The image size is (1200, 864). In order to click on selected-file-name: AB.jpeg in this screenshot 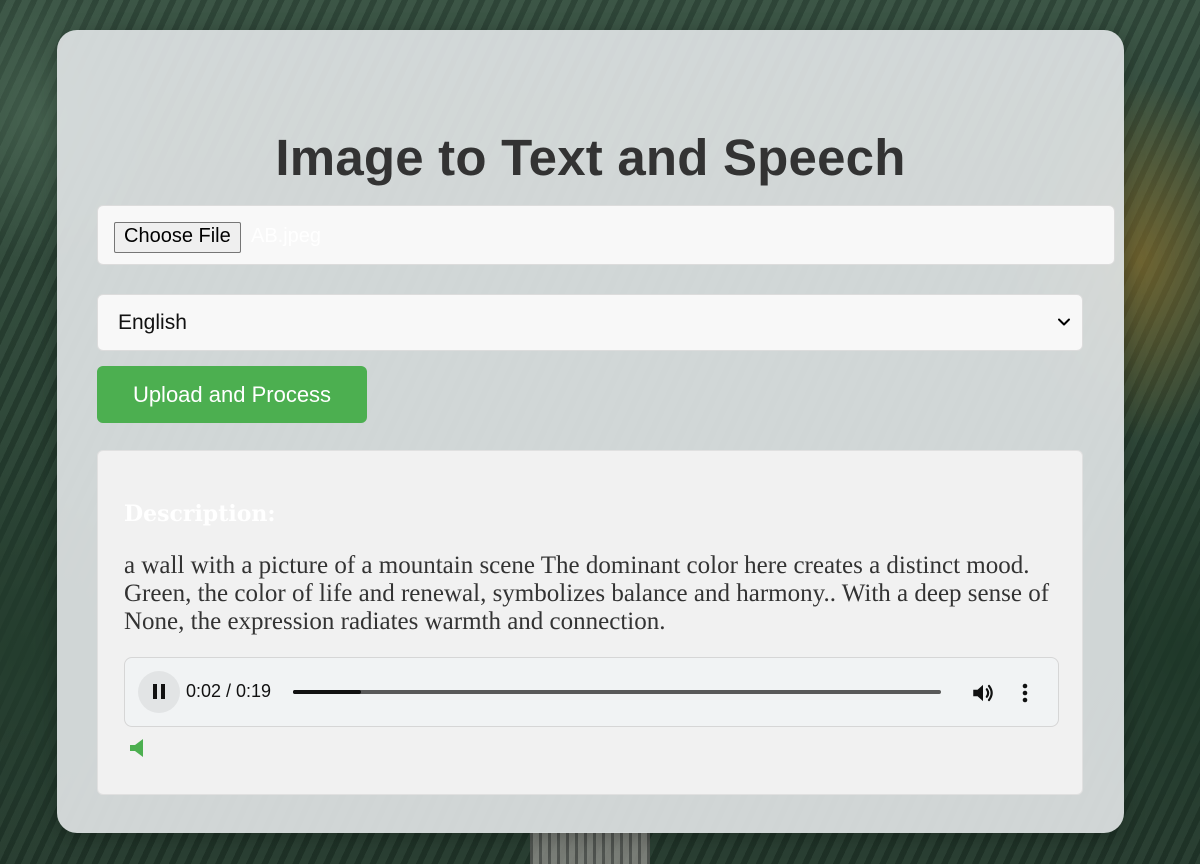, I will do `click(286, 236)`.